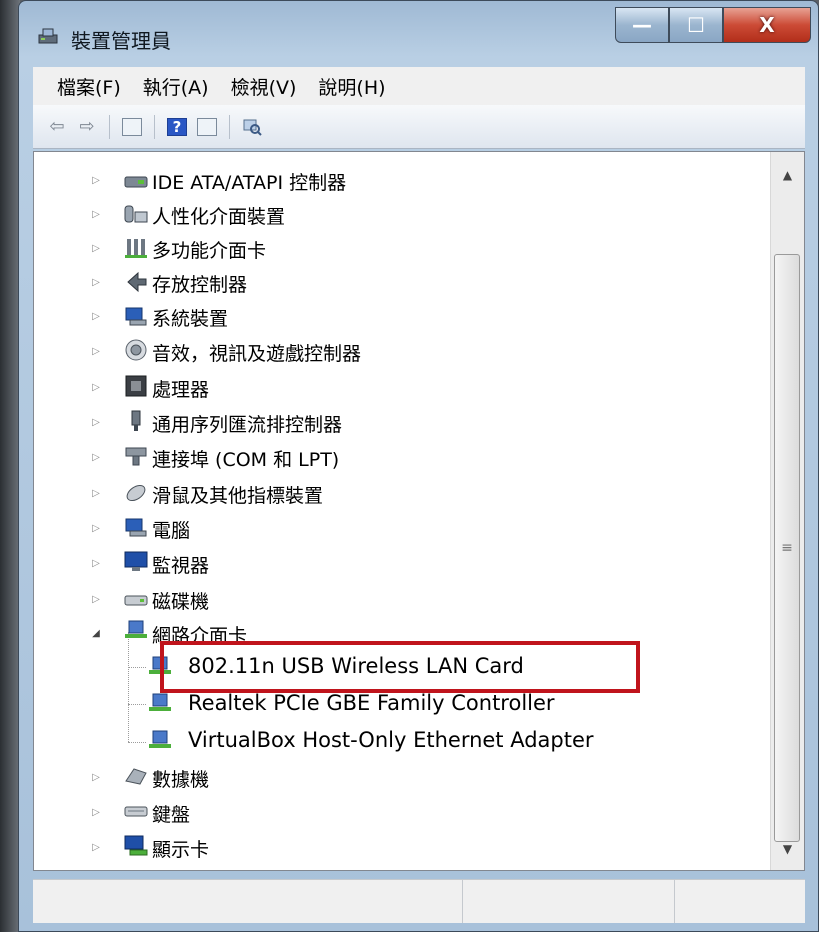 This screenshot has width=819, height=932. Describe the element at coordinates (181, 390) in the screenshot. I see `tree-node-label: 處理器` at that location.